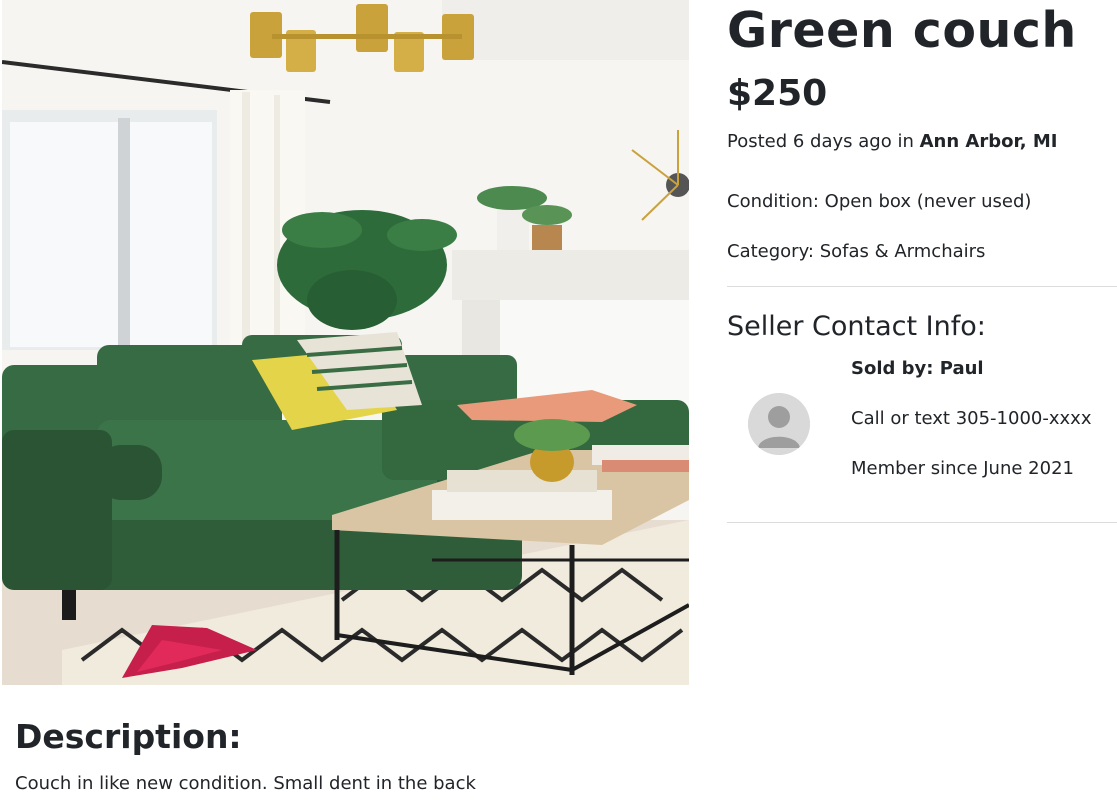 Image resolution: width=1117 pixels, height=811 pixels. I want to click on posted-info: Posted 6 days ago in Ann Arbor, MI, so click(892, 142).